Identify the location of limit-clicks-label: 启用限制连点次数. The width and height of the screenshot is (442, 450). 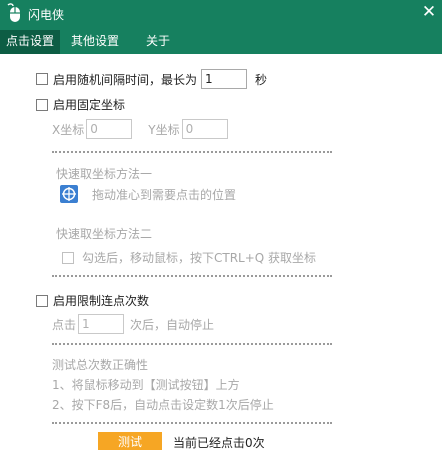
(101, 300).